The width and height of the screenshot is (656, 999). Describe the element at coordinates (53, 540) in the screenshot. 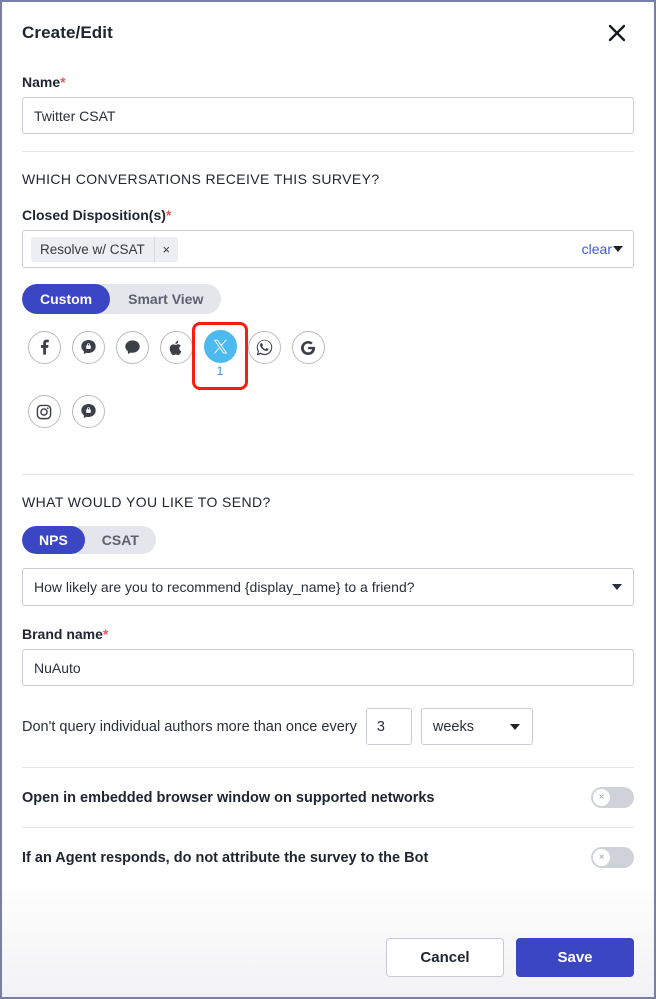

I see `tab-nps: NPS` at that location.